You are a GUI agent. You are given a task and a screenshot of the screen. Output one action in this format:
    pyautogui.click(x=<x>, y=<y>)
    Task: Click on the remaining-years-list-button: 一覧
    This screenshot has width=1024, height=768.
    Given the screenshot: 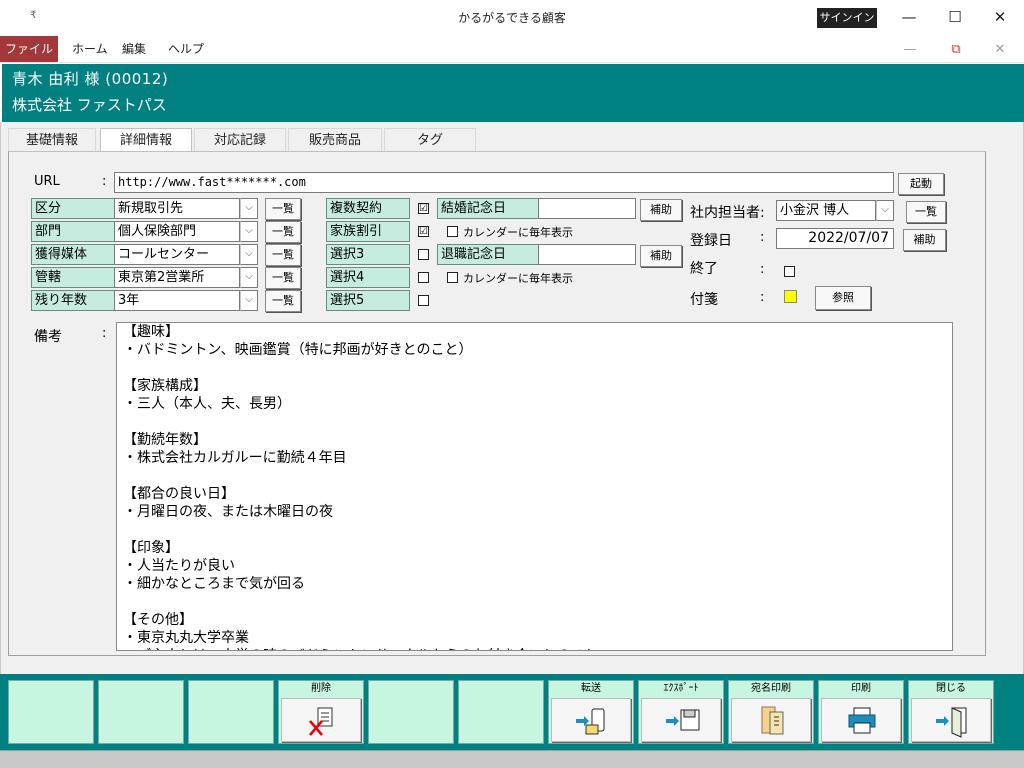 What is the action you would take?
    pyautogui.click(x=283, y=301)
    